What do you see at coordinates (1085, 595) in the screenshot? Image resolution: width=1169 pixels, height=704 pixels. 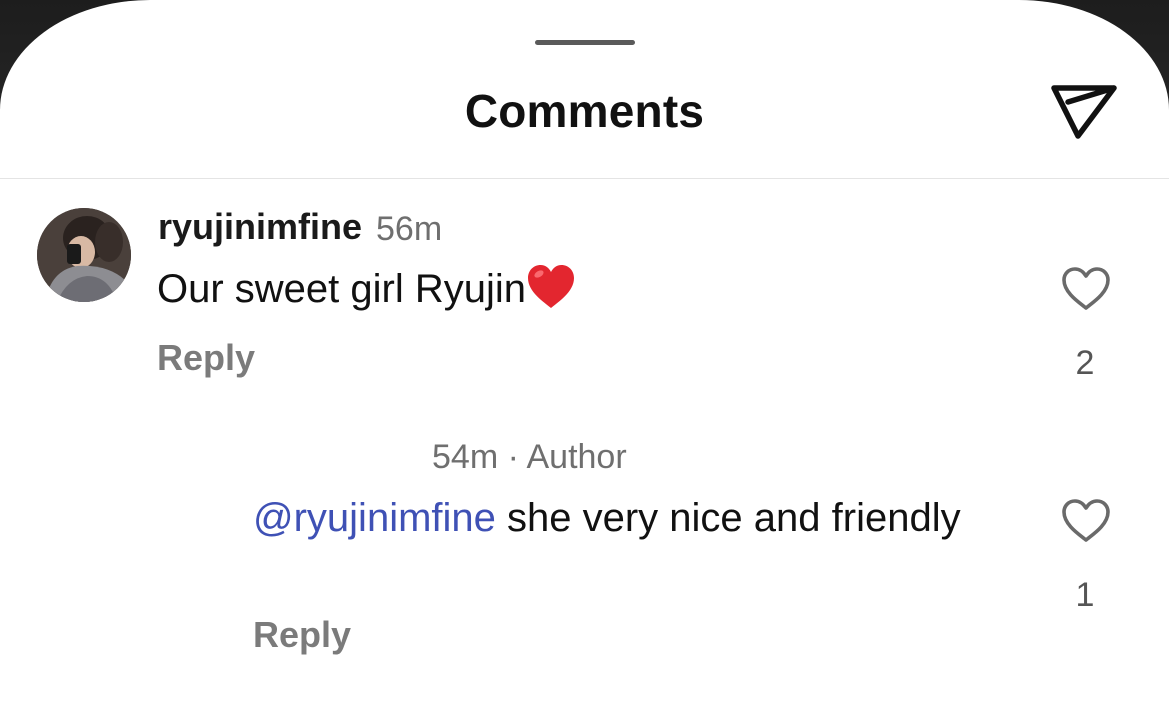 I see `like-count: 1` at bounding box center [1085, 595].